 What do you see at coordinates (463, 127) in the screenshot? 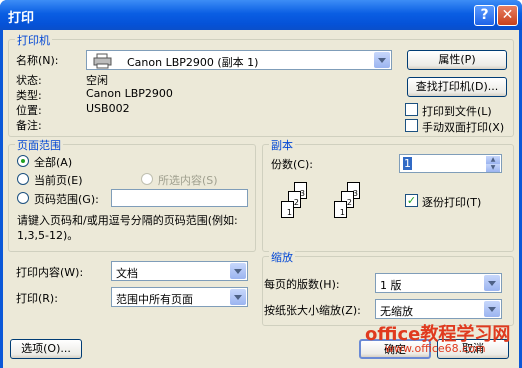
I see `manual-duplex-label: 手动双面打印(X)` at bounding box center [463, 127].